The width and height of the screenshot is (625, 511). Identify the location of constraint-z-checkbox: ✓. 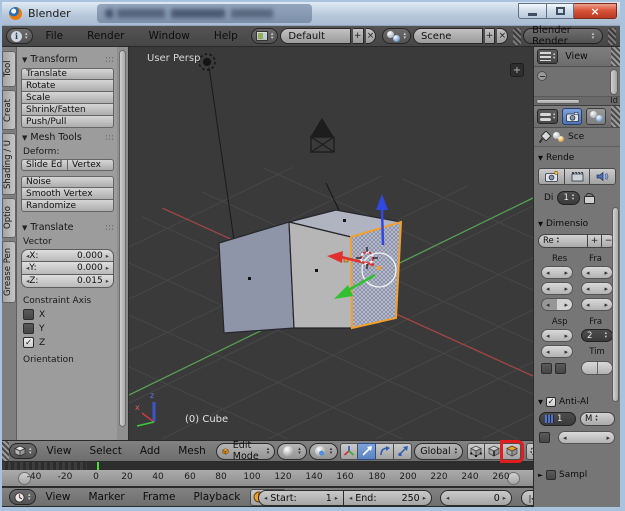
(28, 342).